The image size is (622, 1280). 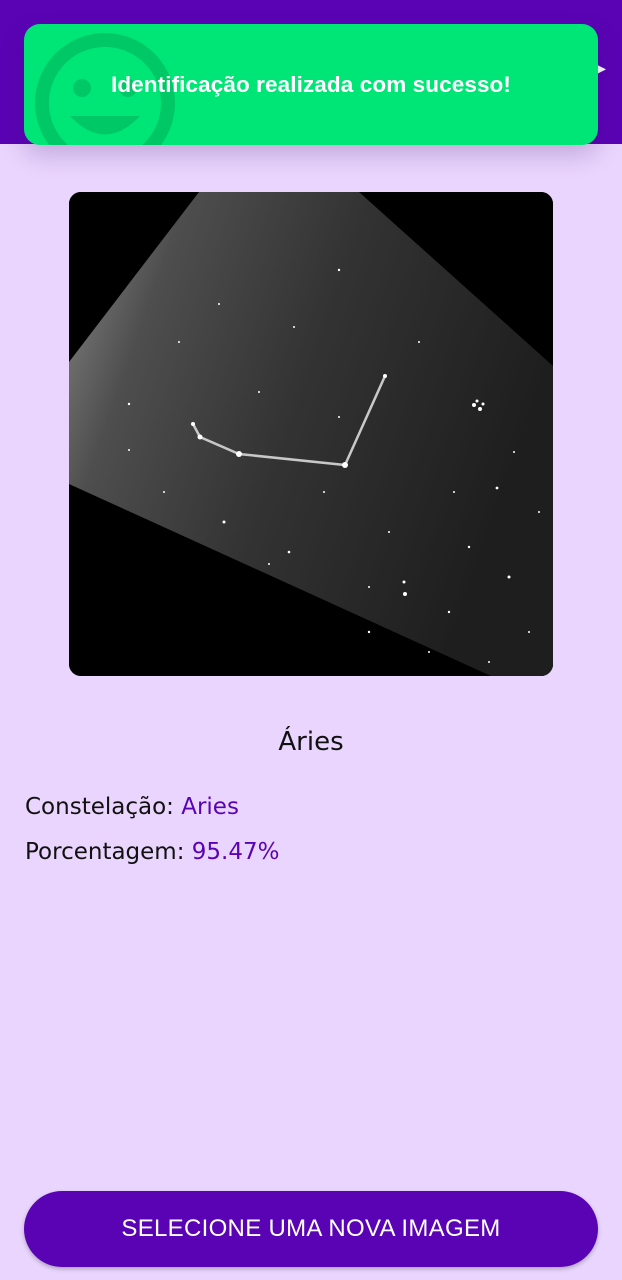 I want to click on percentage-value: 95.47%, so click(x=235, y=852).